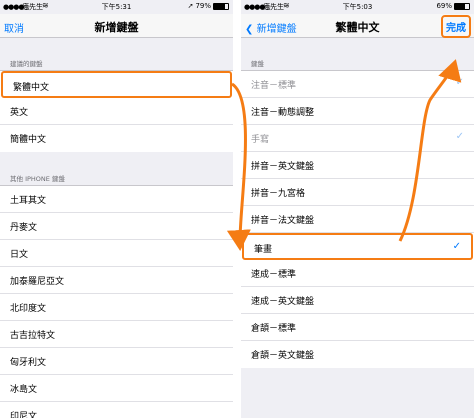 The image size is (474, 418). I want to click on keyboard-layout-row: 拼音－英文鍵盤, so click(357, 165).